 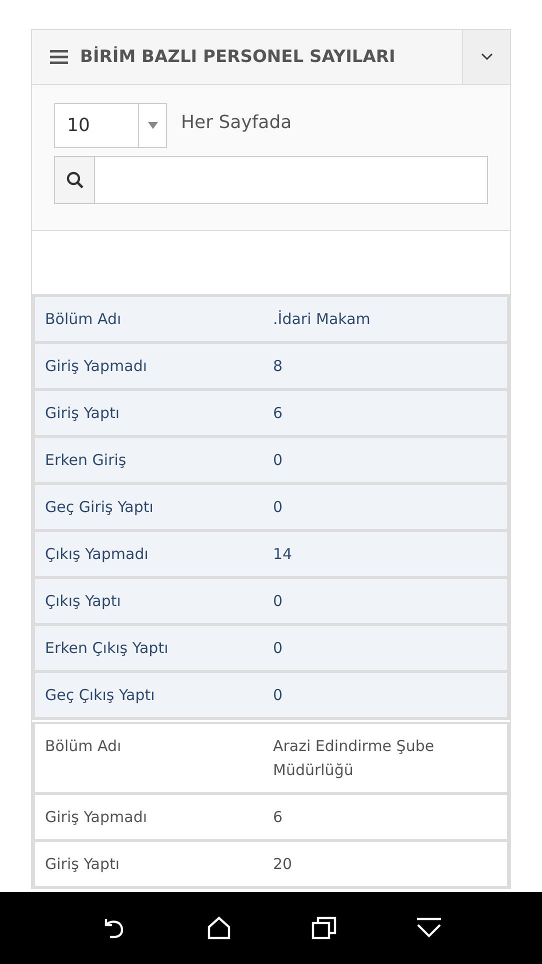 What do you see at coordinates (354, 758) in the screenshot?
I see `field-value: Arazi Edindirme Şube Müdürlüğü` at bounding box center [354, 758].